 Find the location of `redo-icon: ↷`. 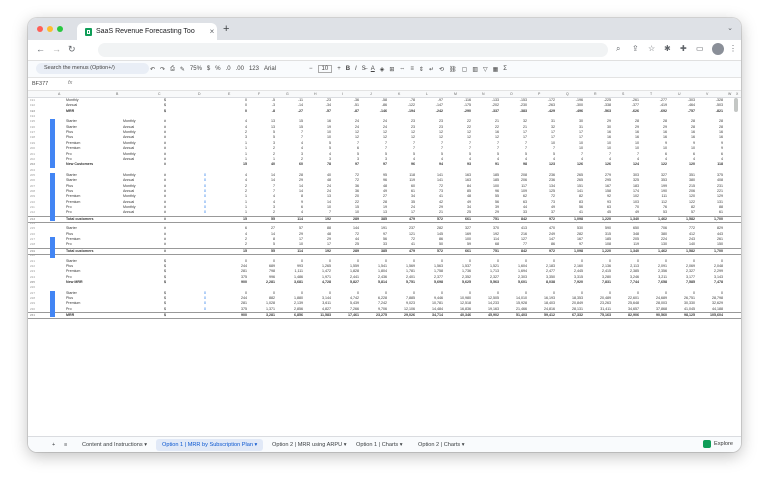

redo-icon: ↷ is located at coordinates (162, 69).